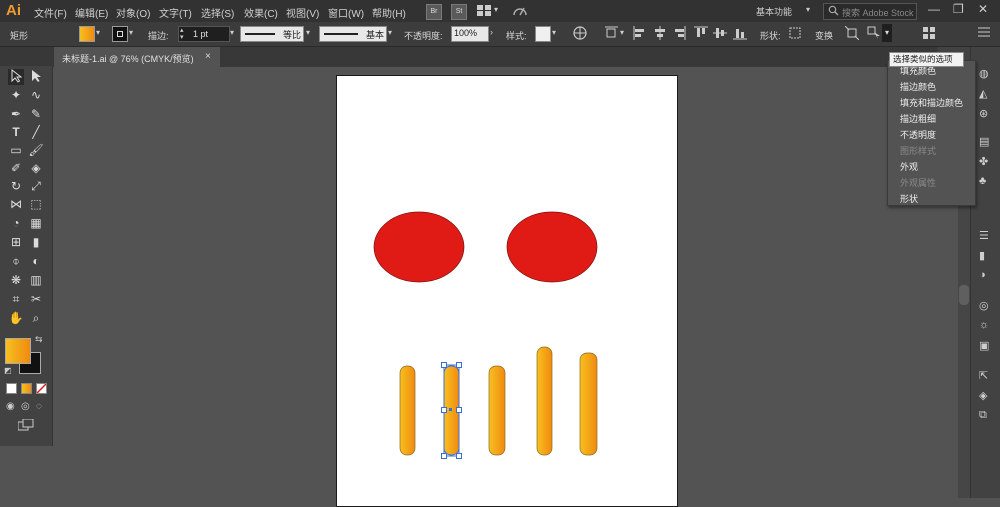 The image size is (1000, 507). What do you see at coordinates (926, 59) in the screenshot?
I see `tooltip: 选择类似的选项` at bounding box center [926, 59].